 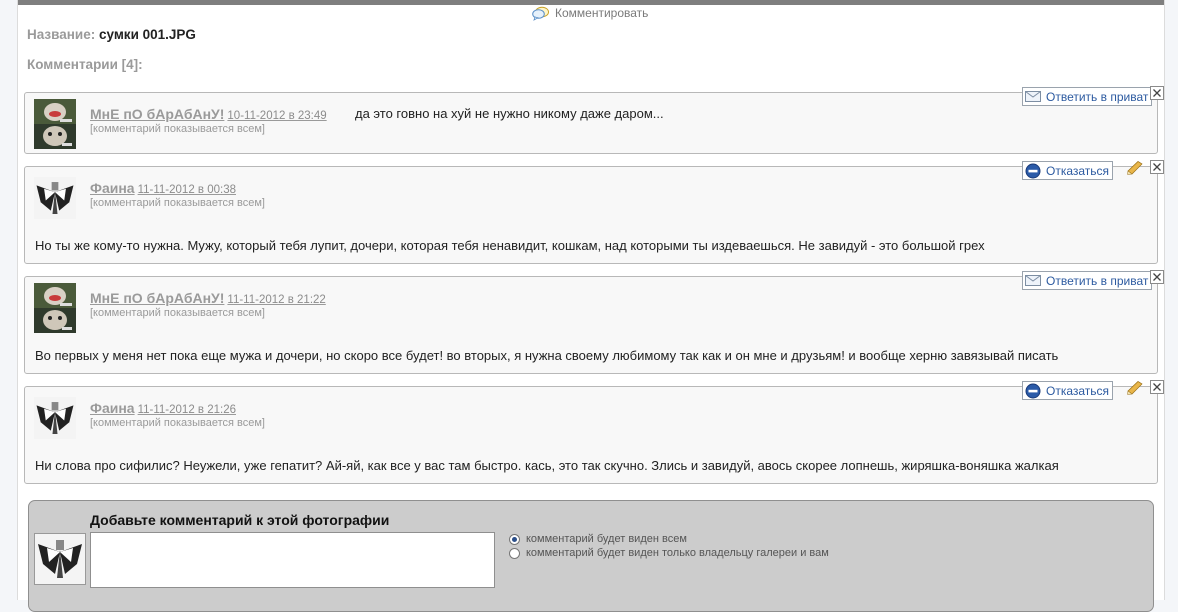 I want to click on visibility-option-public: комментарий будет виден всем, so click(x=598, y=539).